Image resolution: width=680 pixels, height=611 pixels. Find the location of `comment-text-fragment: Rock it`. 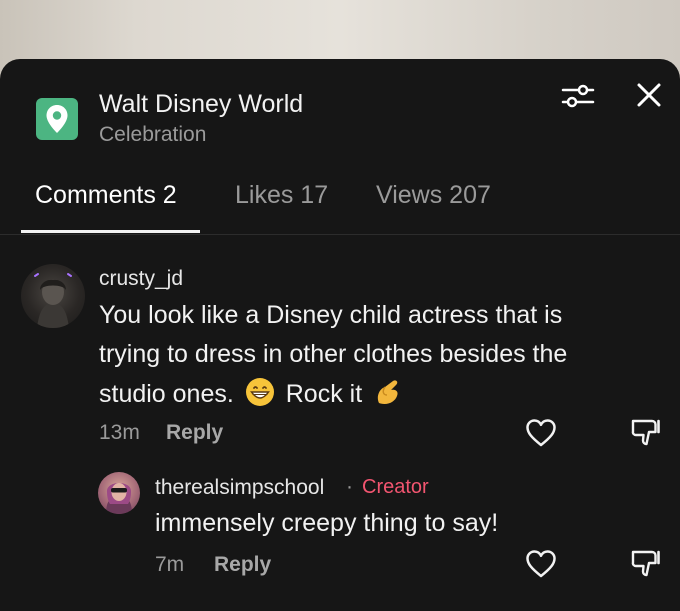

comment-text-fragment: Rock it is located at coordinates (324, 394).